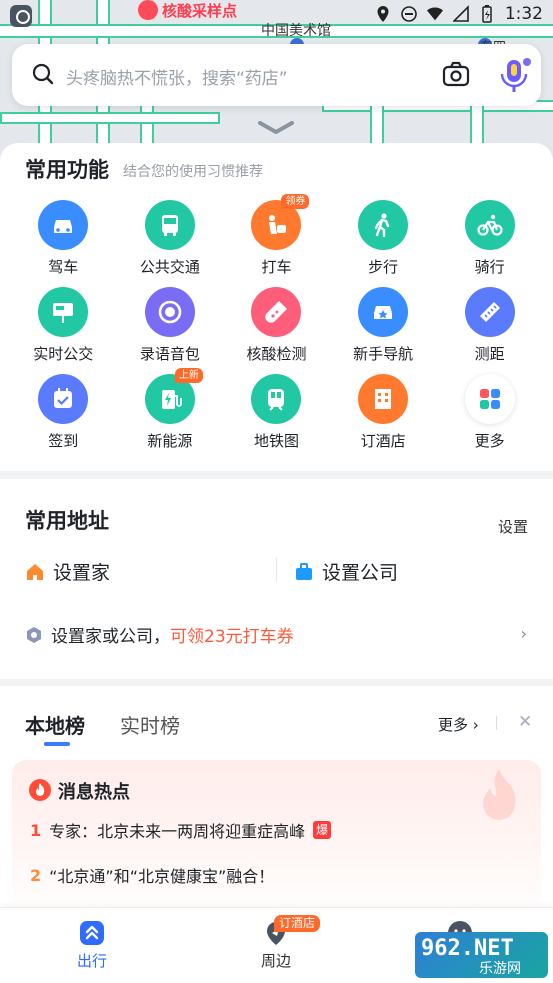 The image size is (553, 983). What do you see at coordinates (500, 969) in the screenshot?
I see `watermark-sub: 乐游网` at bounding box center [500, 969].